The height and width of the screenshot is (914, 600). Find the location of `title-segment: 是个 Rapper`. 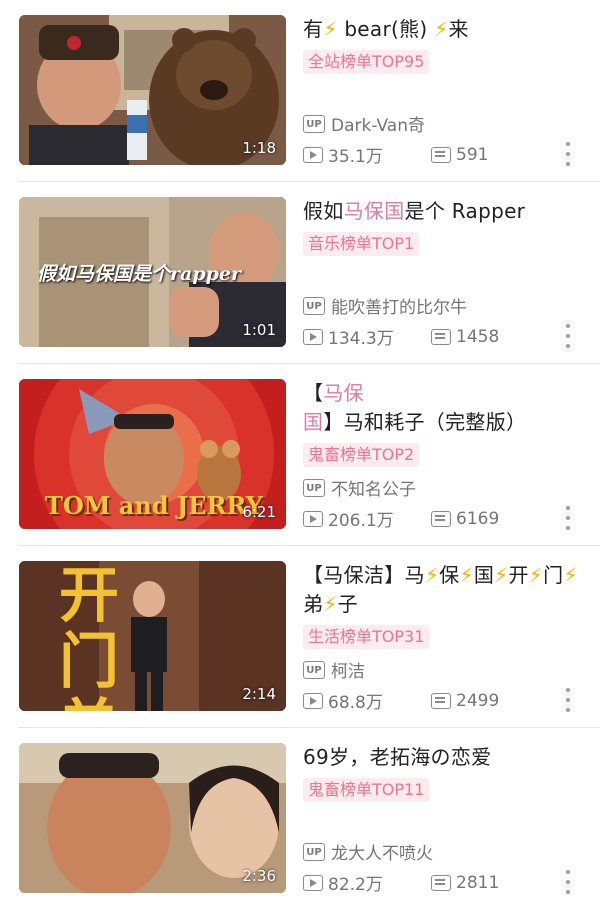

title-segment: 是个 Rapper is located at coordinates (465, 211).